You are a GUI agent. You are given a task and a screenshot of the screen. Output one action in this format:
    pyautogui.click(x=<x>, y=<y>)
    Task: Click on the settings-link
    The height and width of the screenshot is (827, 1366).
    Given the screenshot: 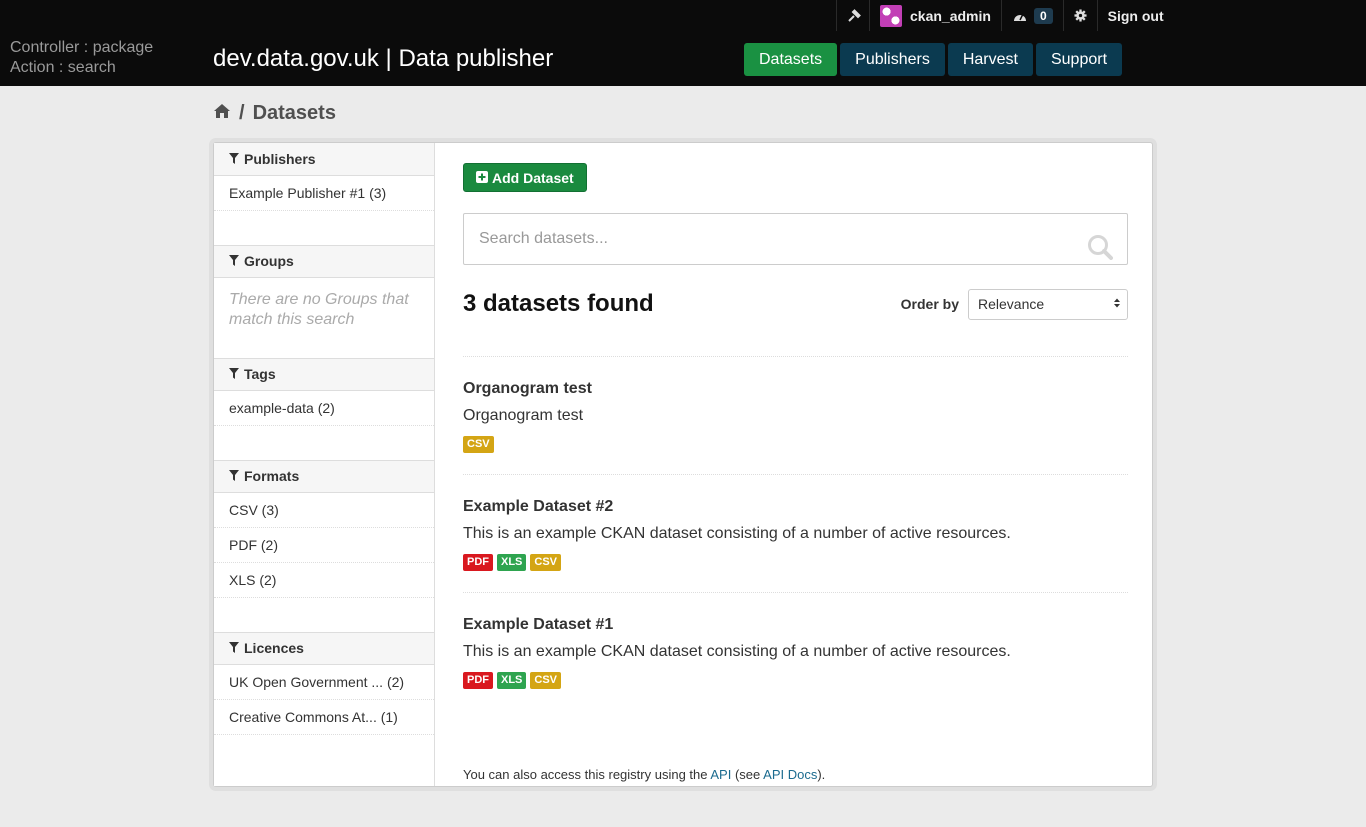 What is the action you would take?
    pyautogui.click(x=1079, y=15)
    